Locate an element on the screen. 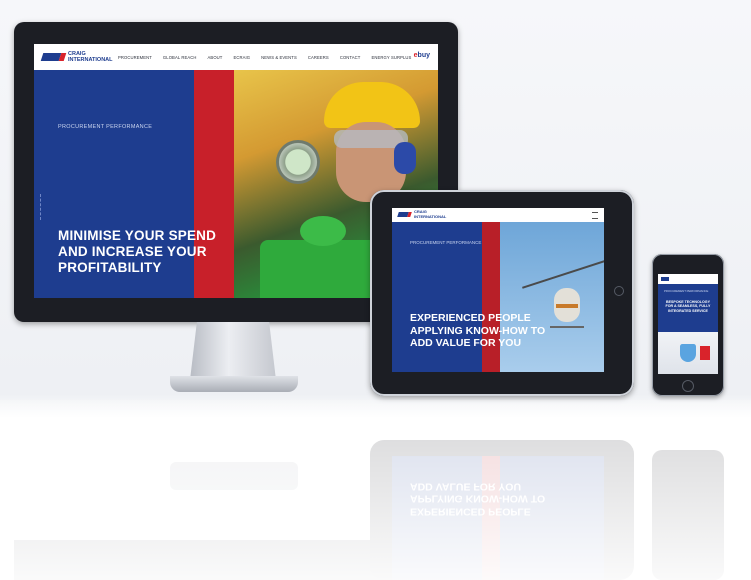  tablet-helicopter-photo is located at coordinates (552, 297).